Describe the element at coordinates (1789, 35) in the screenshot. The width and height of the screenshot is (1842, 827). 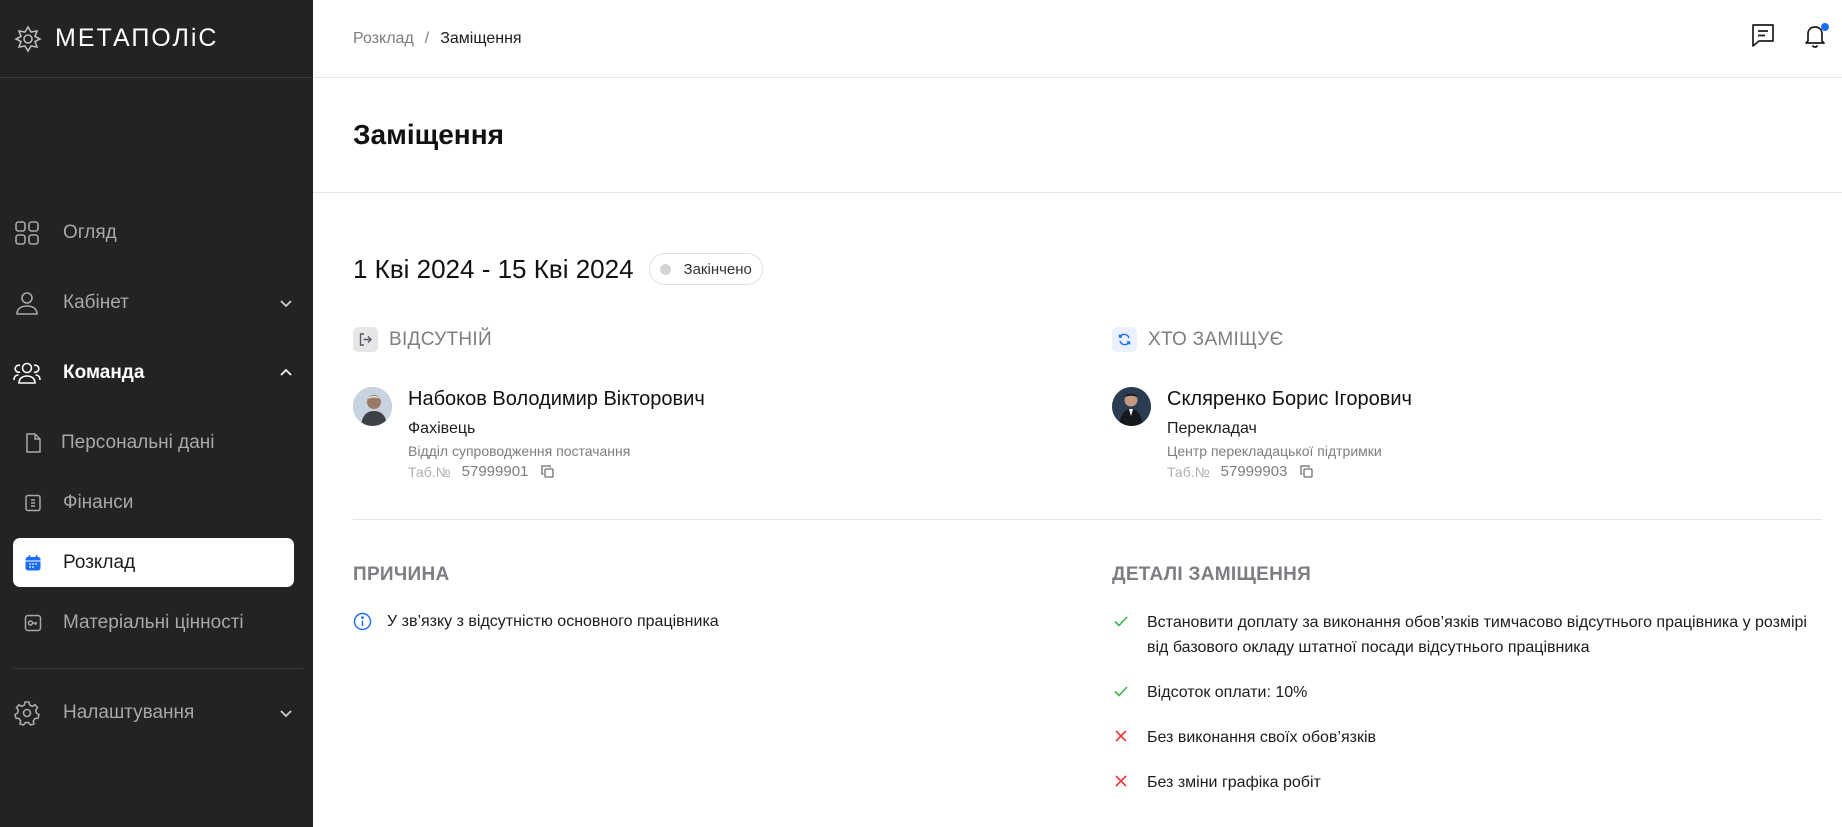
I see `topbar-actions` at that location.